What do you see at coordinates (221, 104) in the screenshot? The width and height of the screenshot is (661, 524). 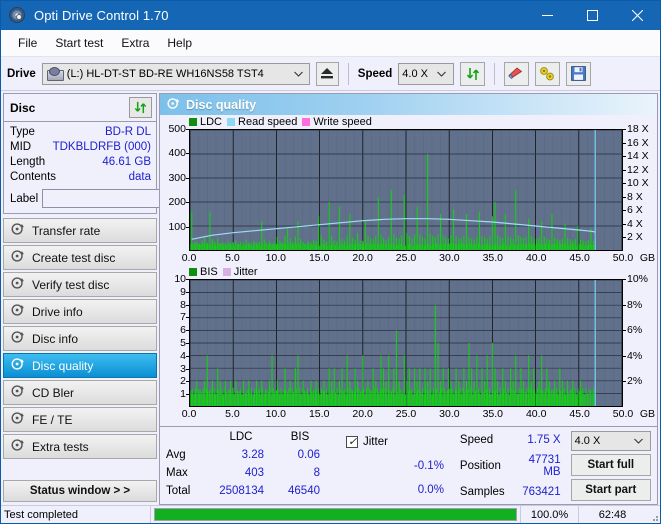 I see `main-panel-title: Disc quality` at bounding box center [221, 104].